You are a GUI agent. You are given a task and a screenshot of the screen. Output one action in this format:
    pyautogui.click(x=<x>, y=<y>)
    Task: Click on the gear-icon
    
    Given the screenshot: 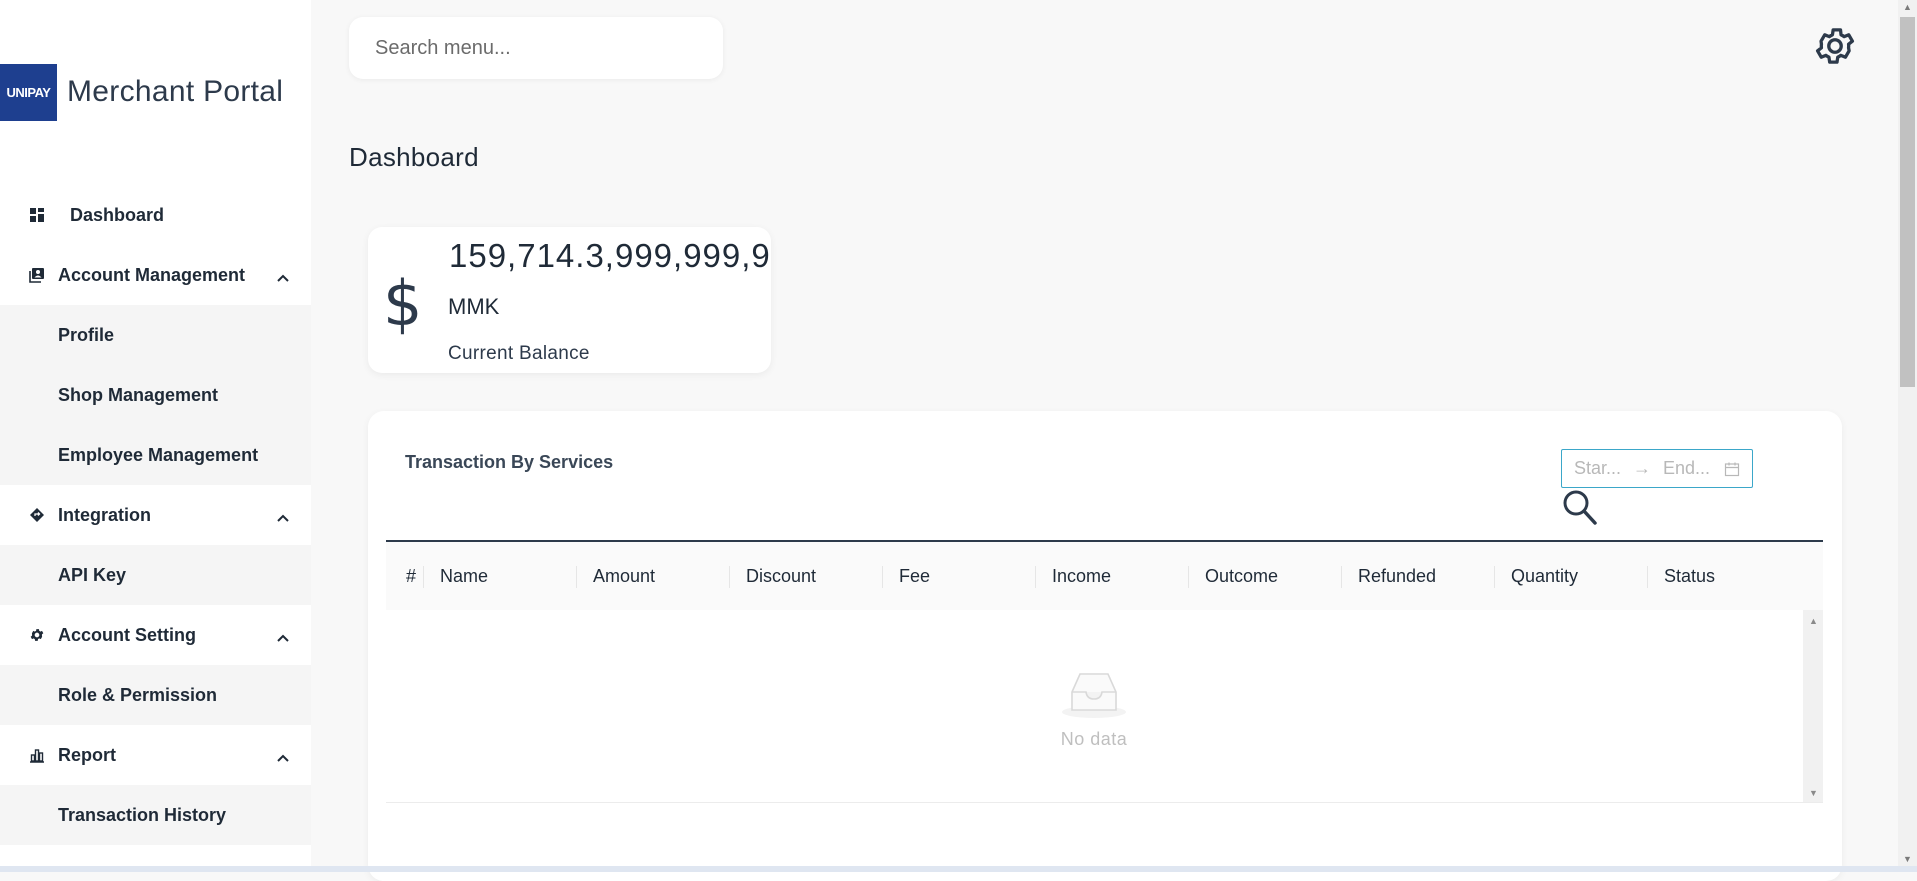 What is the action you would take?
    pyautogui.click(x=37, y=635)
    